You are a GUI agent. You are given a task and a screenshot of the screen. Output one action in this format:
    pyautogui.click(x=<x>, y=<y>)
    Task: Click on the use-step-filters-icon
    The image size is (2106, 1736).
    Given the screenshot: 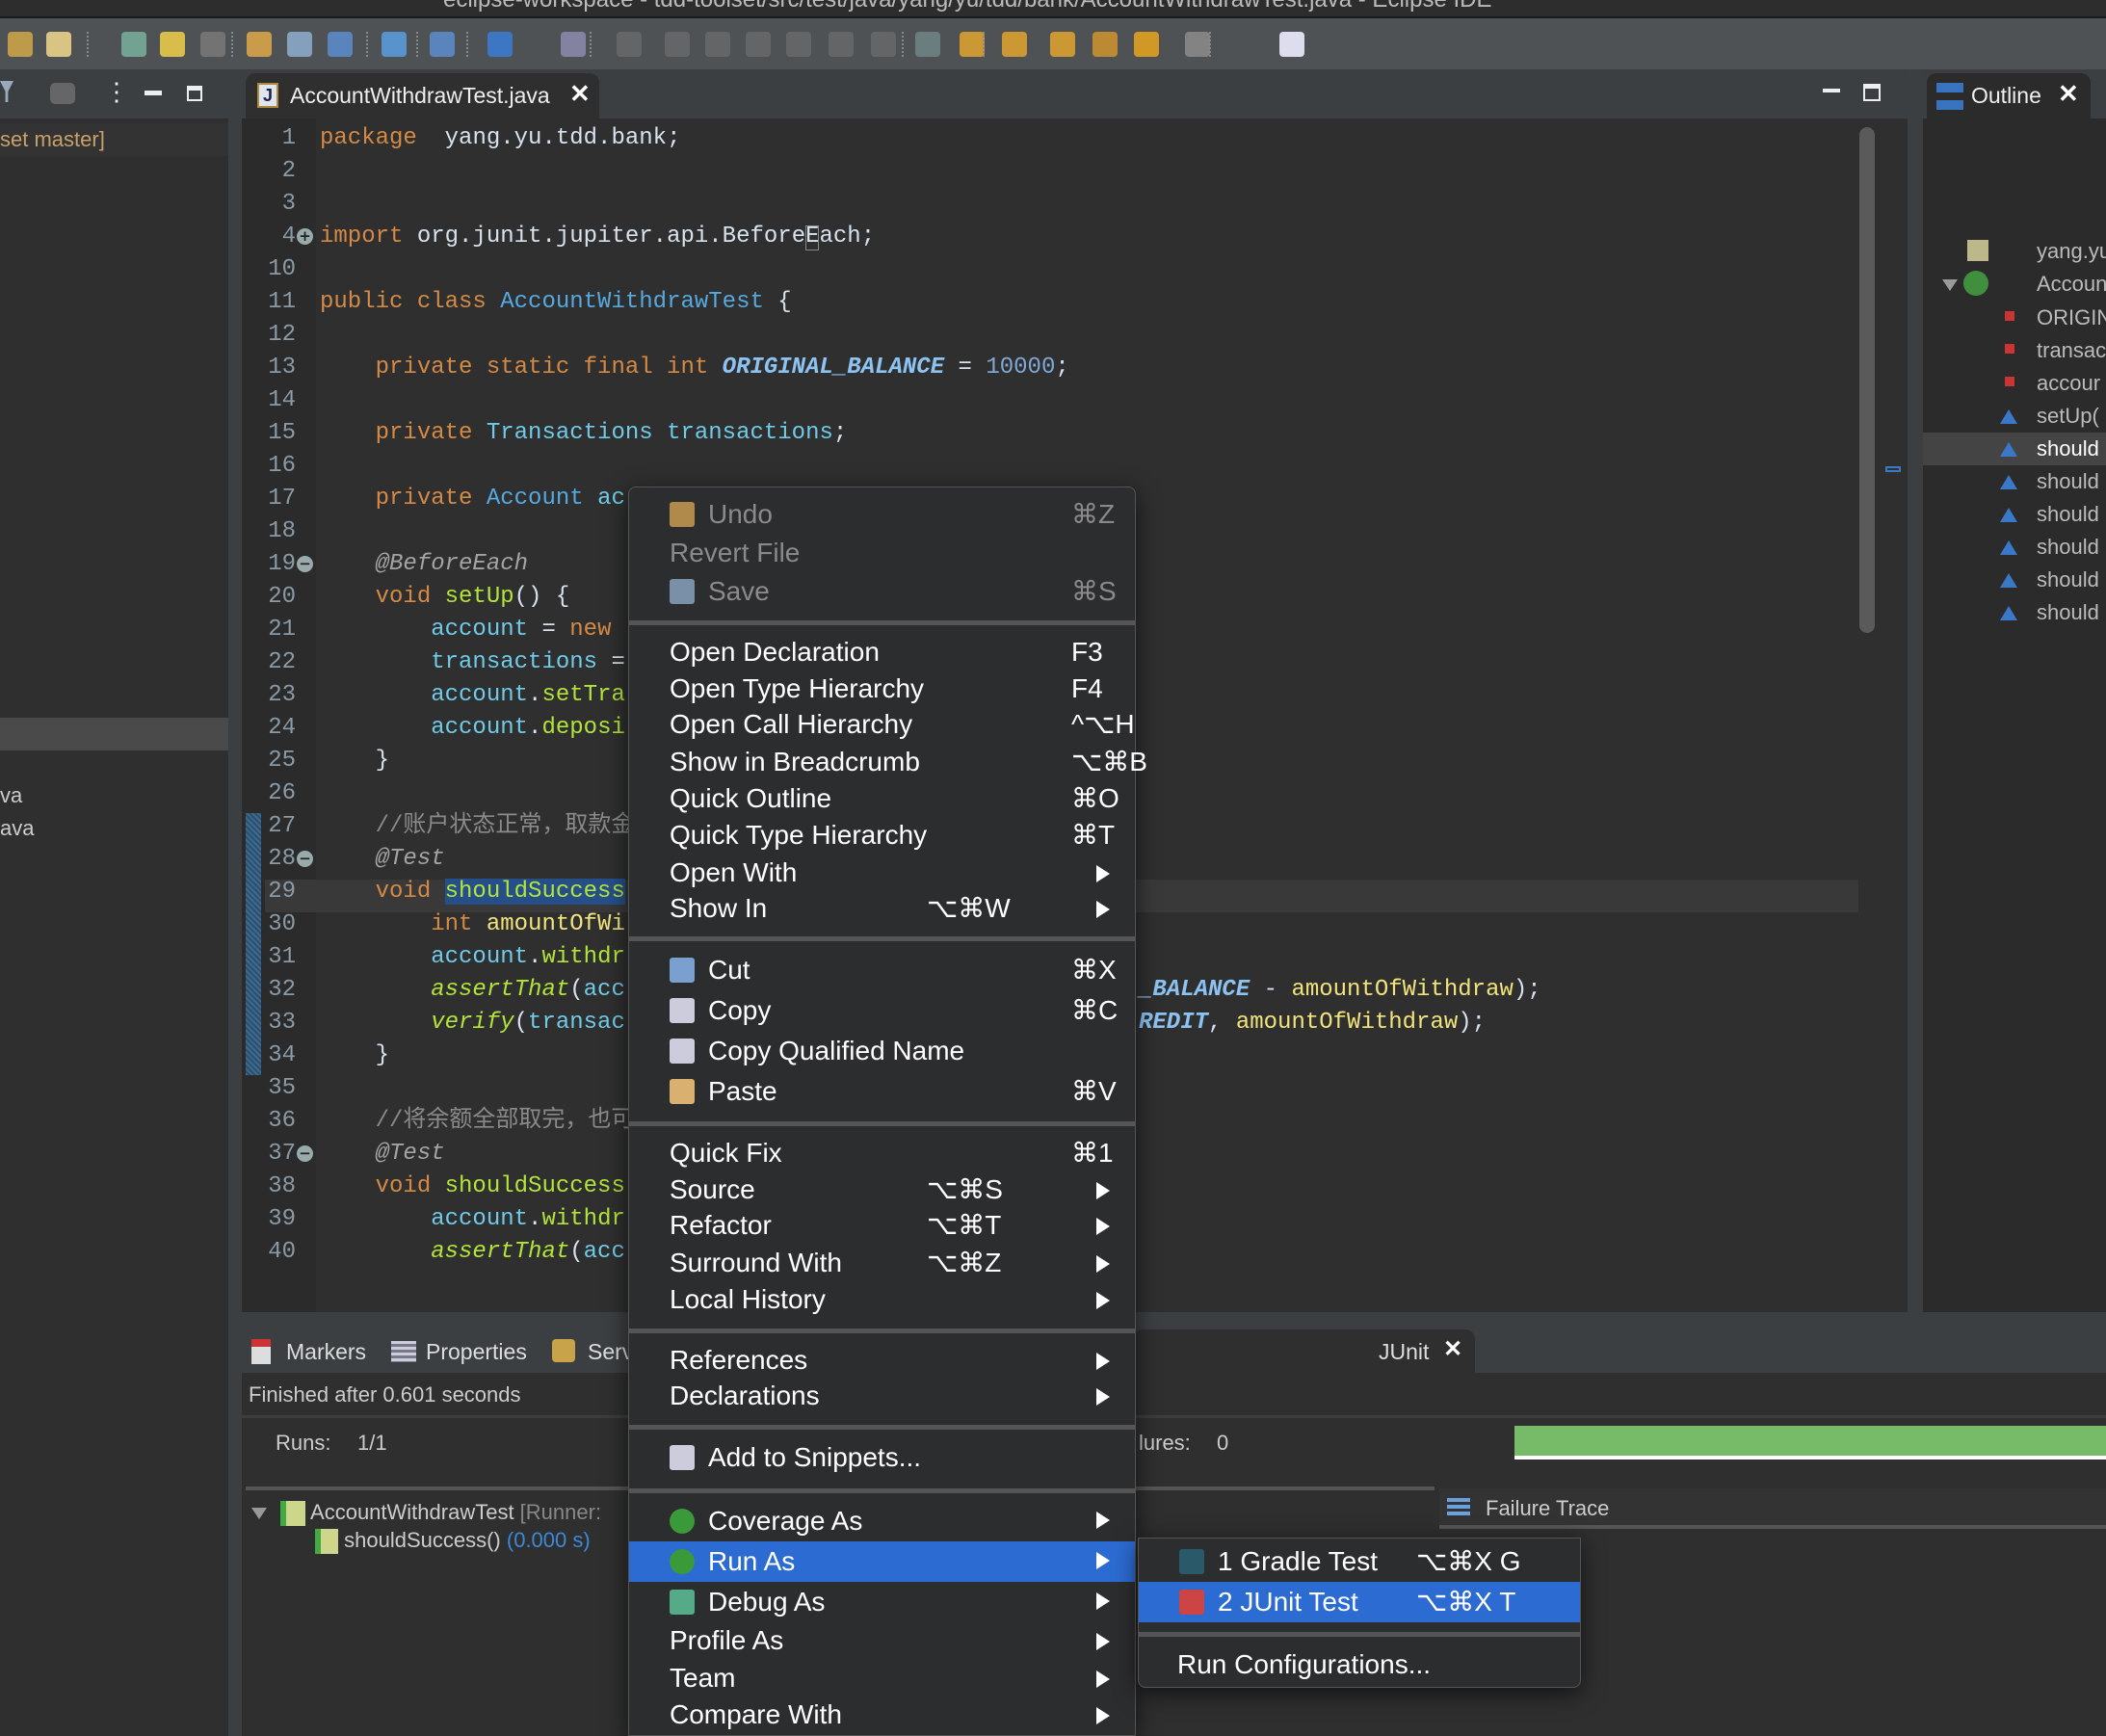 What is the action you would take?
    pyautogui.click(x=972, y=44)
    